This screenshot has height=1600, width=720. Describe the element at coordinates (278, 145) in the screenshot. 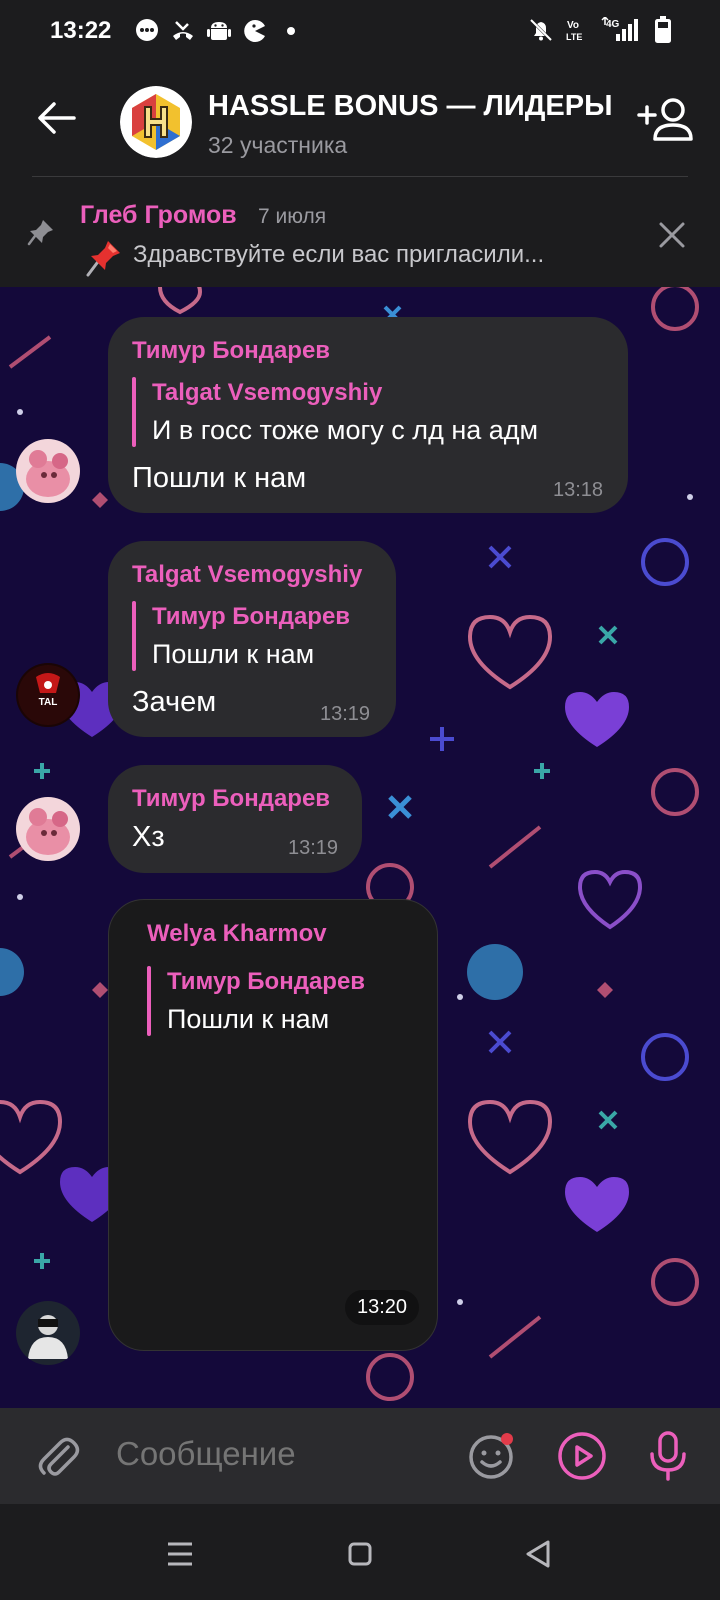

I see `member-count: 32 участника` at that location.